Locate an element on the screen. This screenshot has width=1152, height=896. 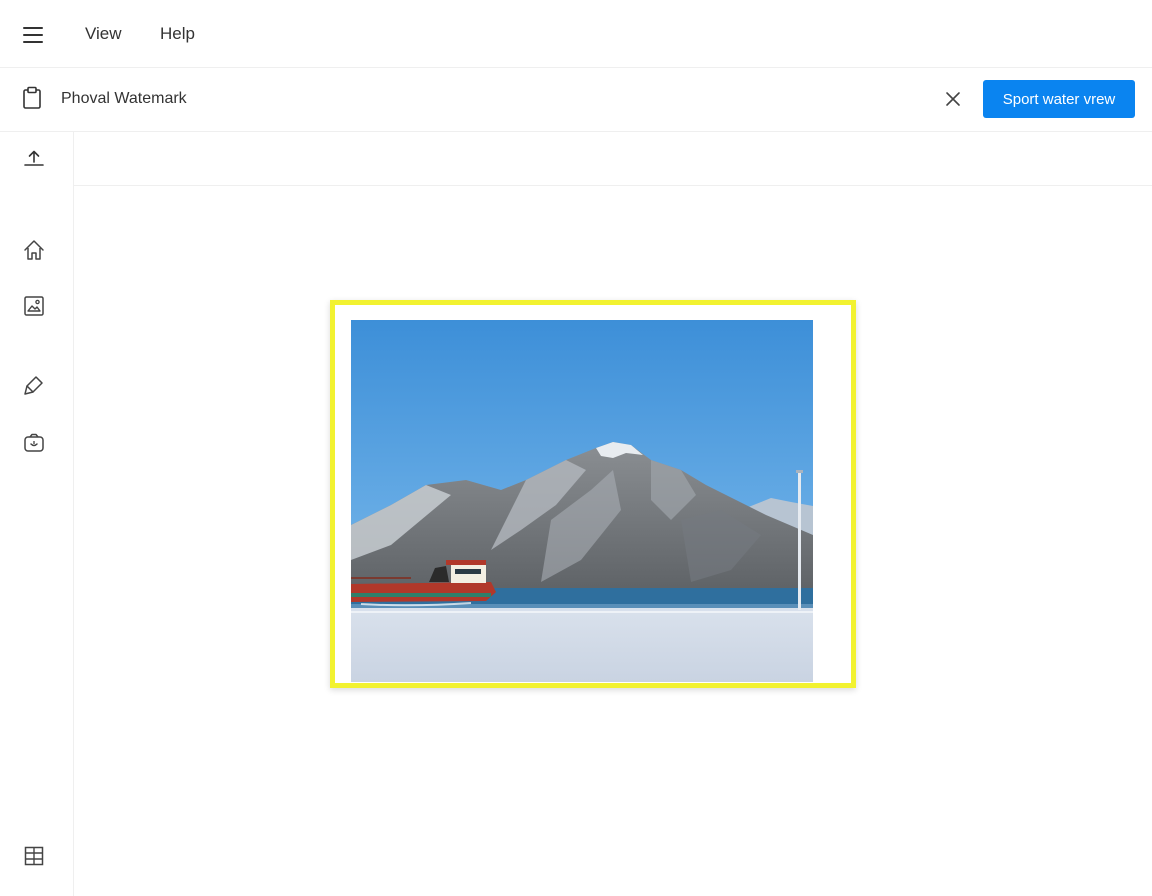
camera-icon is located at coordinates (34, 443).